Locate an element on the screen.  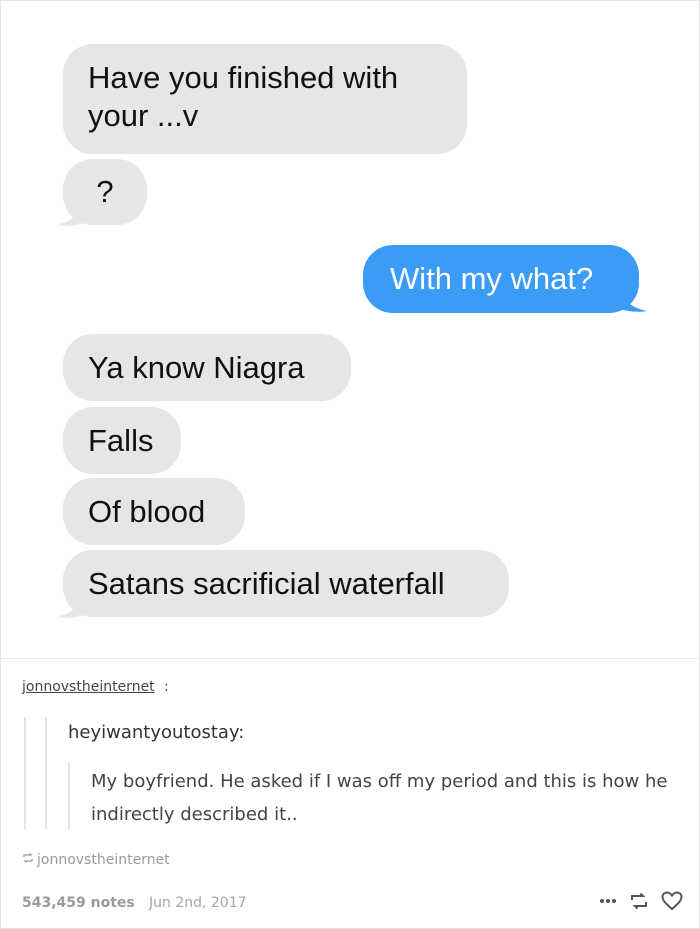
message-bubble-received: Of blood is located at coordinates (154, 511).